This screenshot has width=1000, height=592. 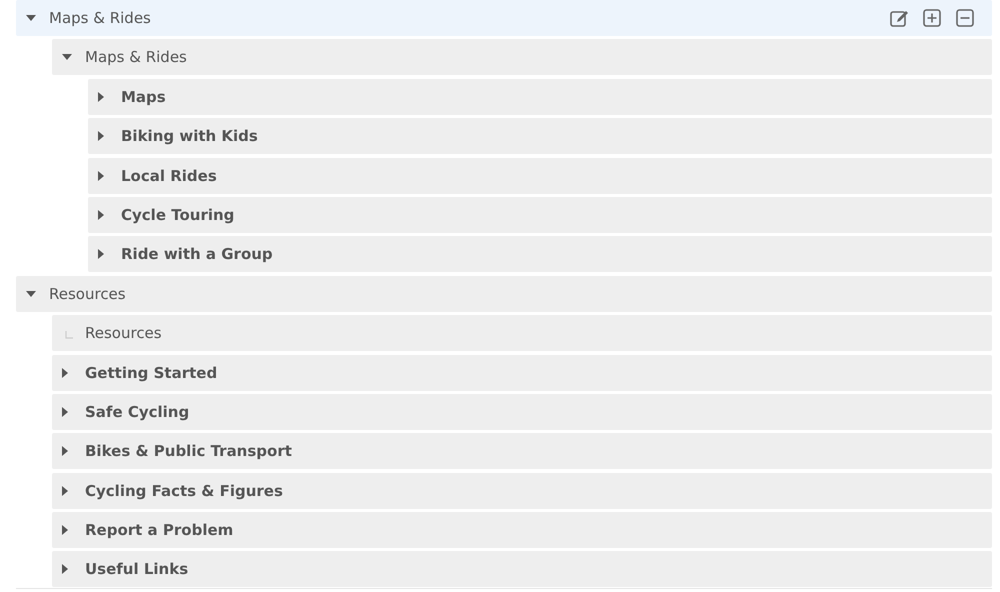 What do you see at coordinates (522, 412) in the screenshot?
I see `tree-item: Safe Cycling` at bounding box center [522, 412].